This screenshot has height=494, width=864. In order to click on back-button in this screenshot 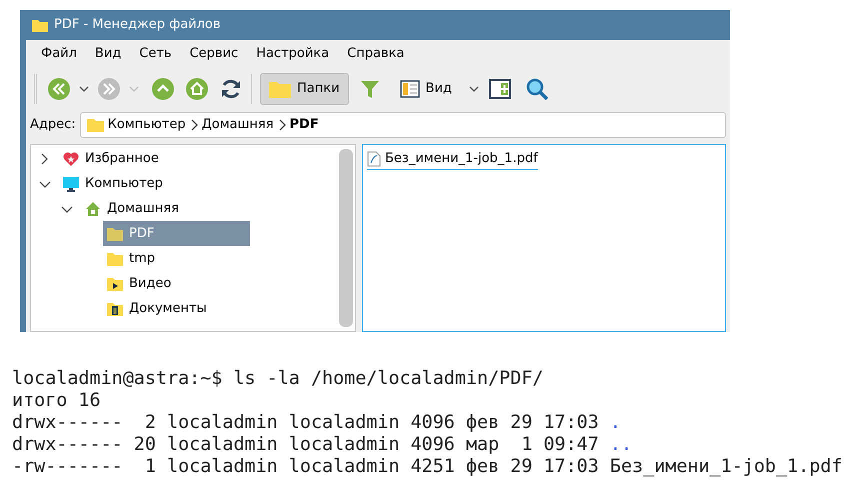, I will do `click(59, 89)`.